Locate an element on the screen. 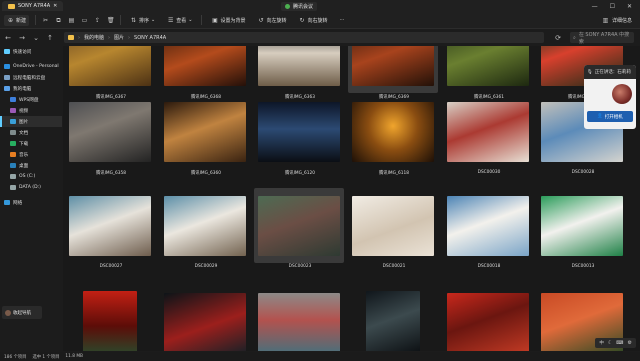 Image resolution: width=640 pixels, height=361 pixels. more-button: ··· is located at coordinates (342, 20).